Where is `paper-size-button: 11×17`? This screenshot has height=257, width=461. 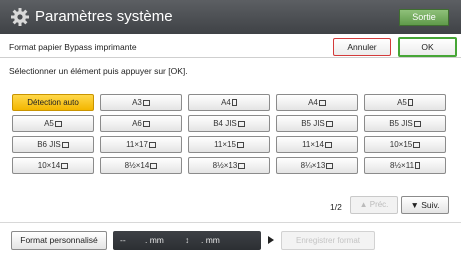
paper-size-button: 11×17 is located at coordinates (141, 144).